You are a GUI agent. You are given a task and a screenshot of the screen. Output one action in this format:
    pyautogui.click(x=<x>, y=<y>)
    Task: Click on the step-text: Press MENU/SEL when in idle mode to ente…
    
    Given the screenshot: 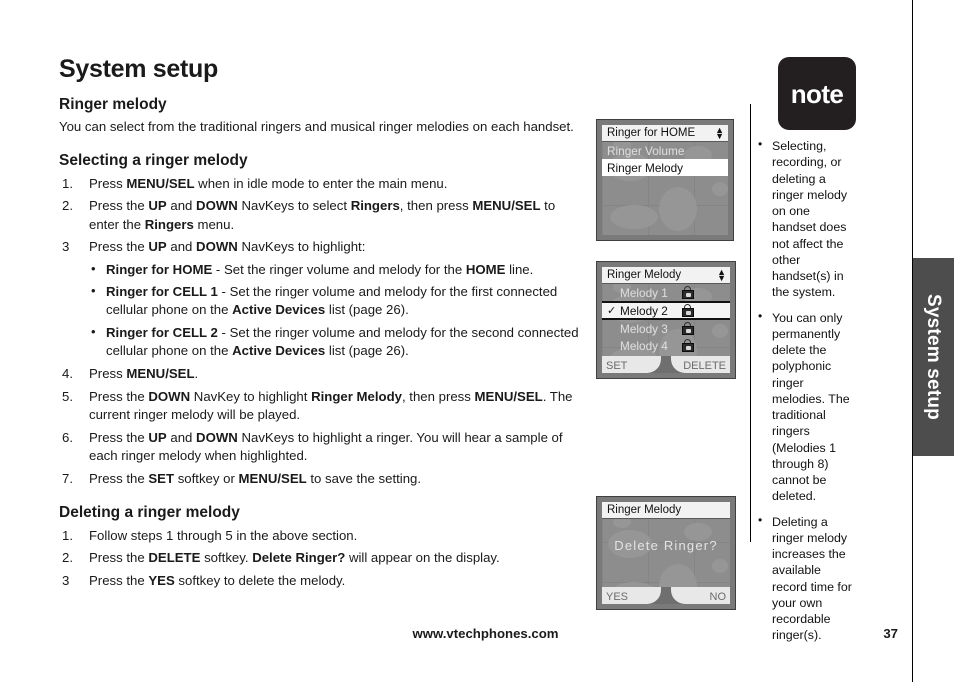 What is the action you would take?
    pyautogui.click(x=268, y=183)
    